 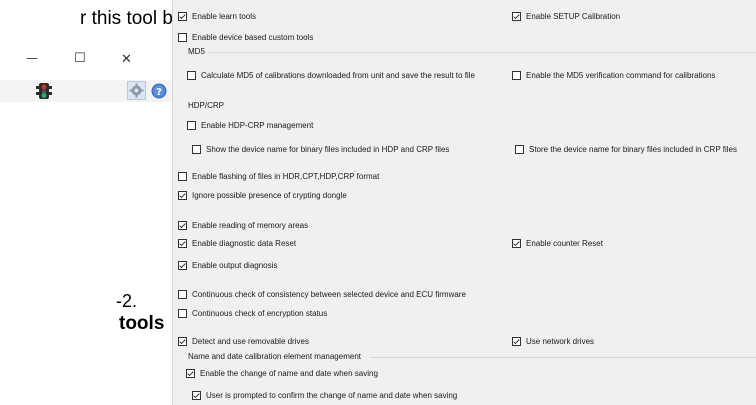 What do you see at coordinates (250, 225) in the screenshot?
I see `option-label: Enable reading of memory areas` at bounding box center [250, 225].